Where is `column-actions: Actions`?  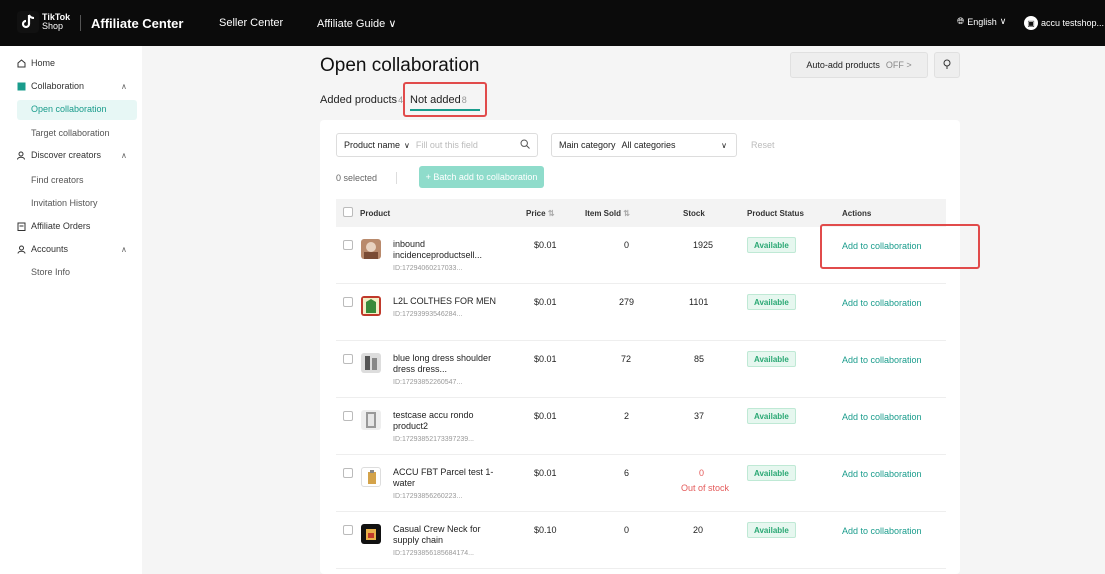
column-actions: Actions is located at coordinates (857, 213).